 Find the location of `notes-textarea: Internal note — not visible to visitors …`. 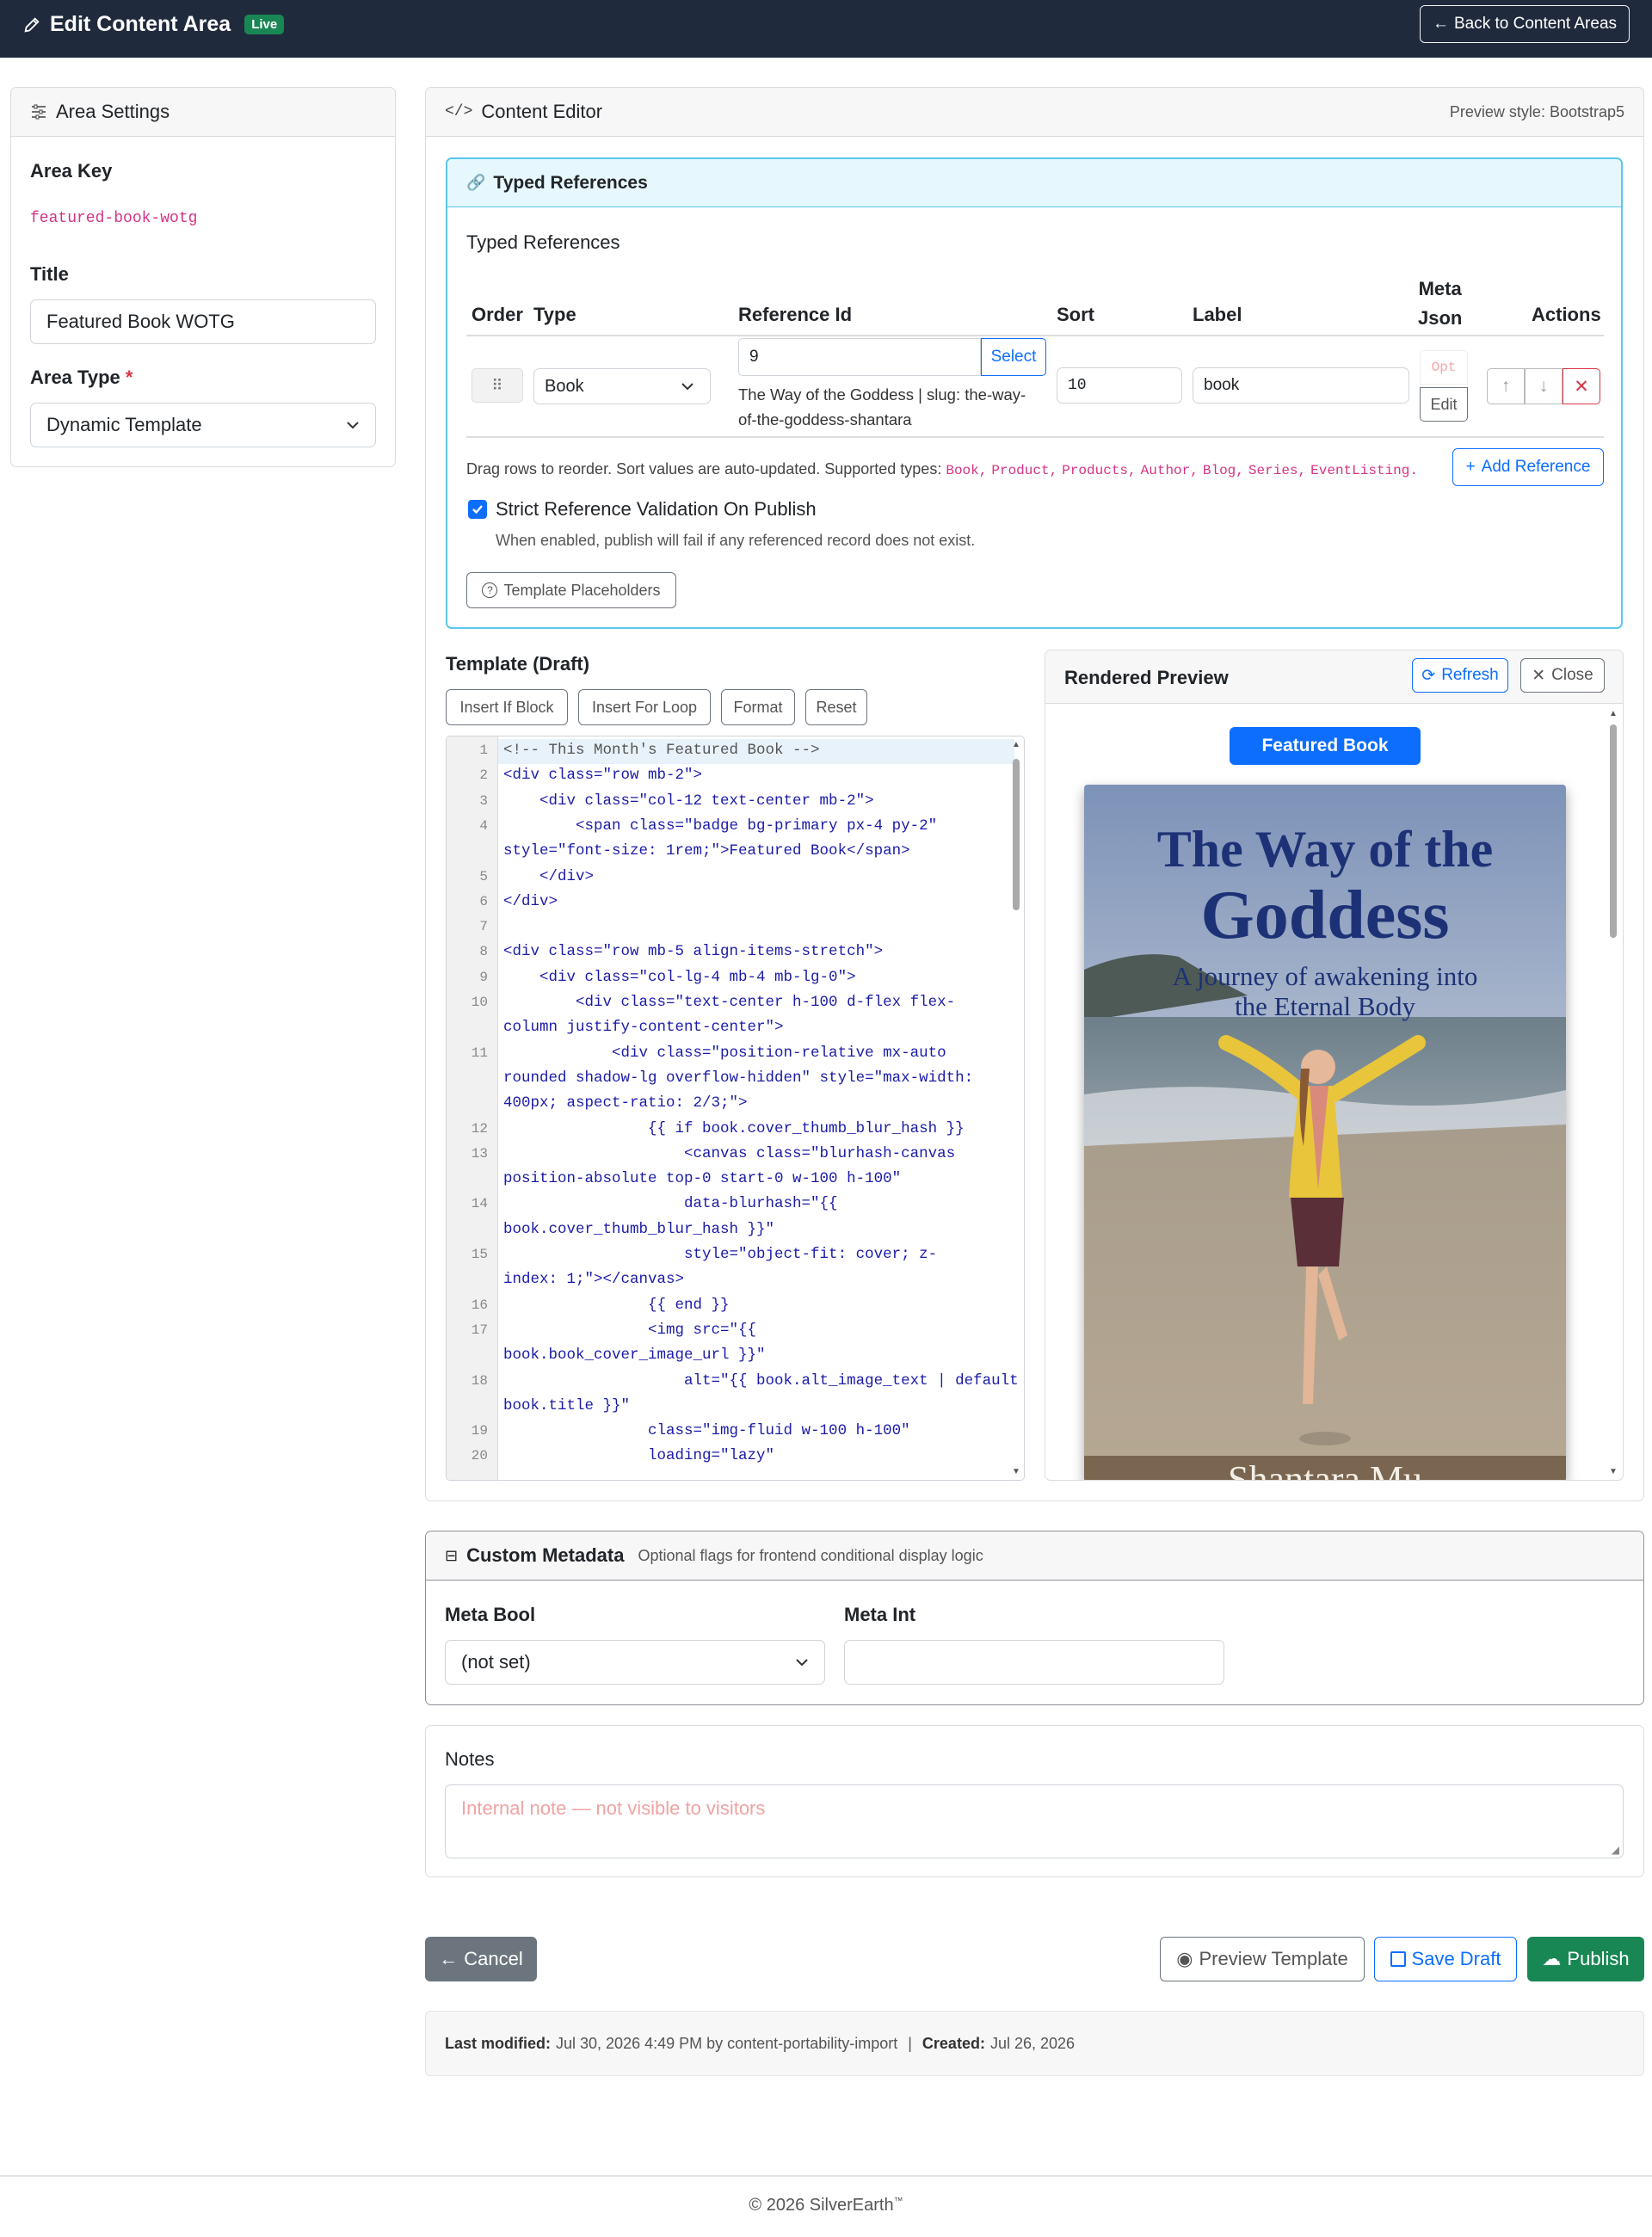

notes-textarea: Internal note — not visible to visitors … is located at coordinates (1034, 1821).